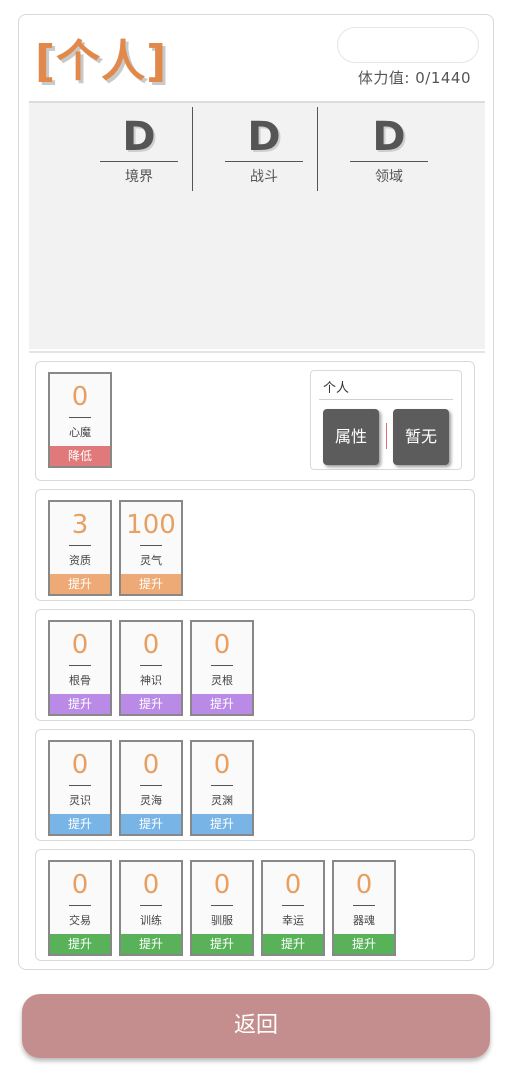  I want to click on stat-card-divine-sense: 0 神识 提升, so click(151, 668).